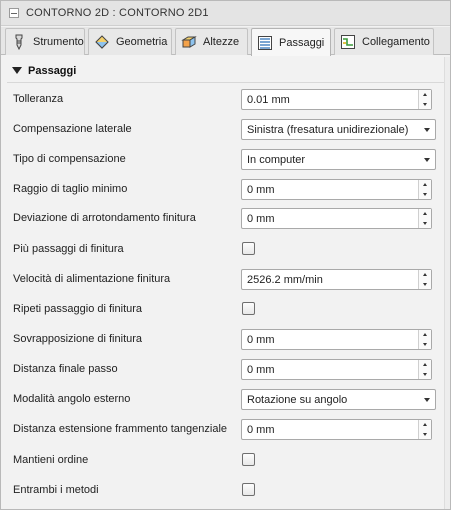 This screenshot has height=510, width=451. Describe the element at coordinates (221, 42) in the screenshot. I see `tab-altezze-label: Altezze` at that location.